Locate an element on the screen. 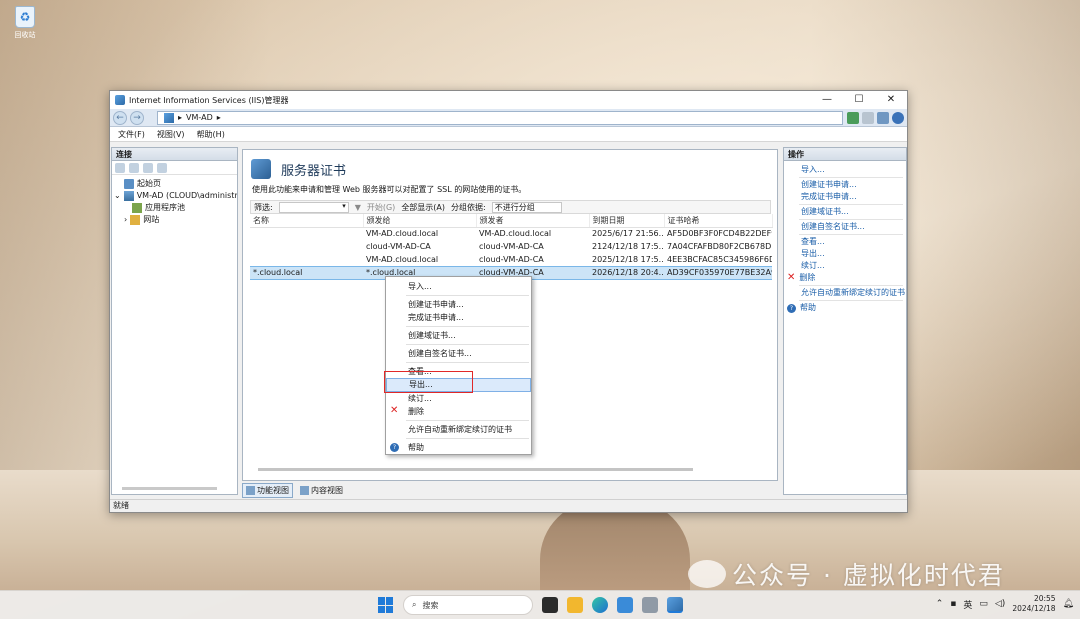  up-icon is located at coordinates (148, 167).